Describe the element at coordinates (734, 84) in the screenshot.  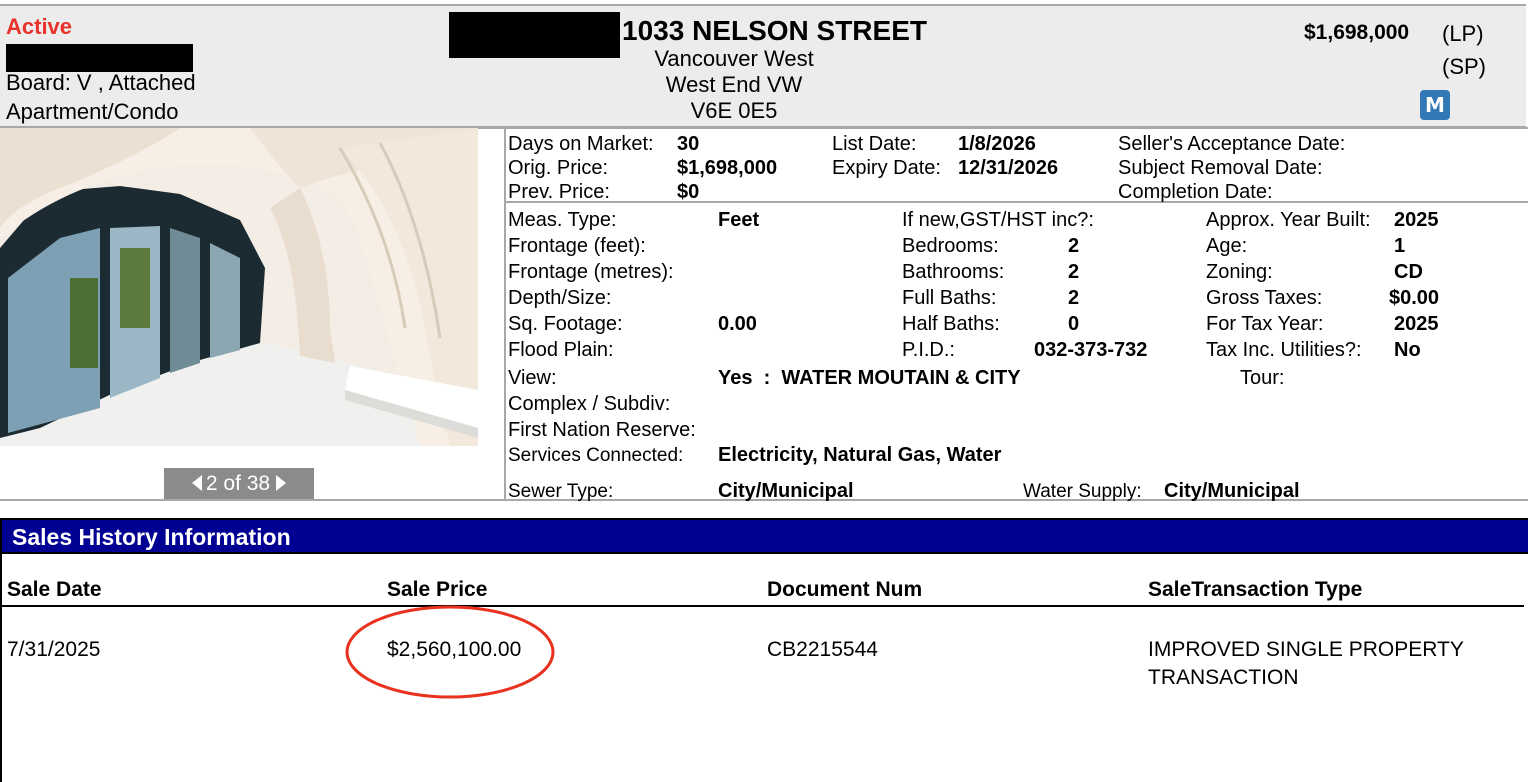
I see `subarea-name: West End VW` at that location.